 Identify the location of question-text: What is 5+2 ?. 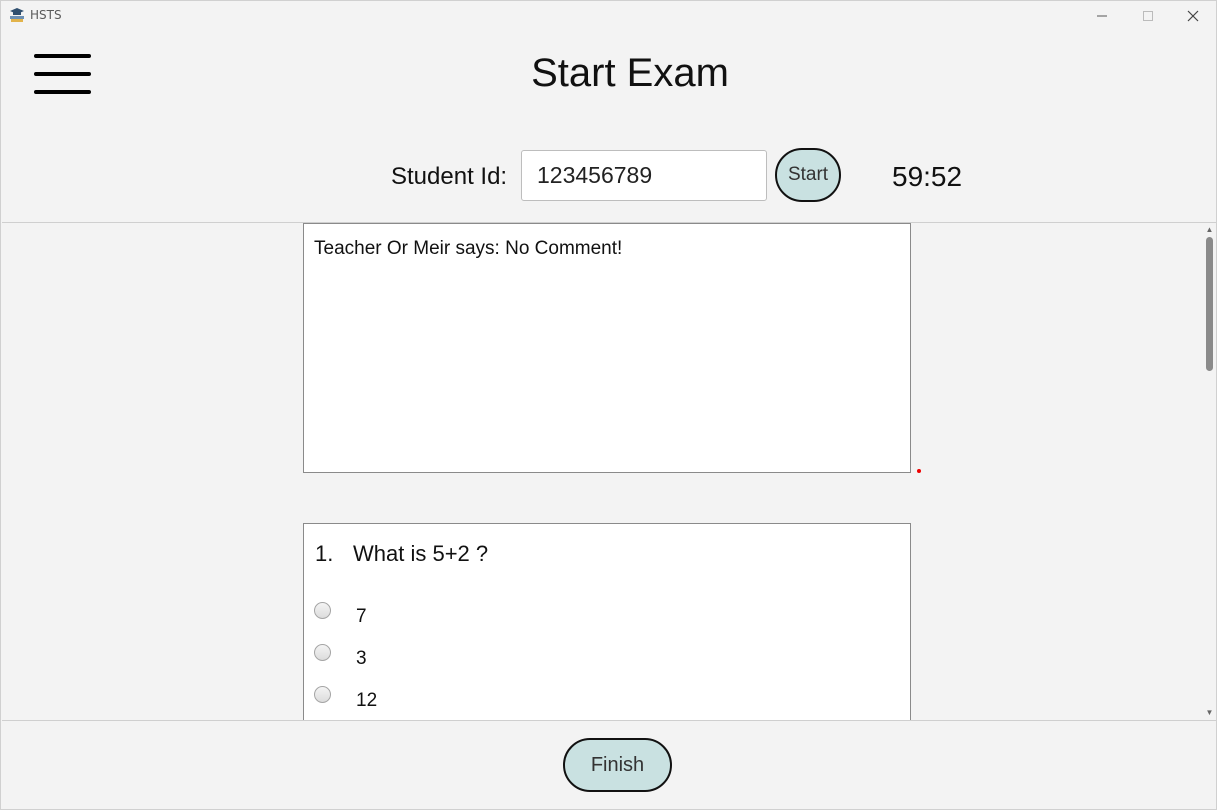
(421, 553).